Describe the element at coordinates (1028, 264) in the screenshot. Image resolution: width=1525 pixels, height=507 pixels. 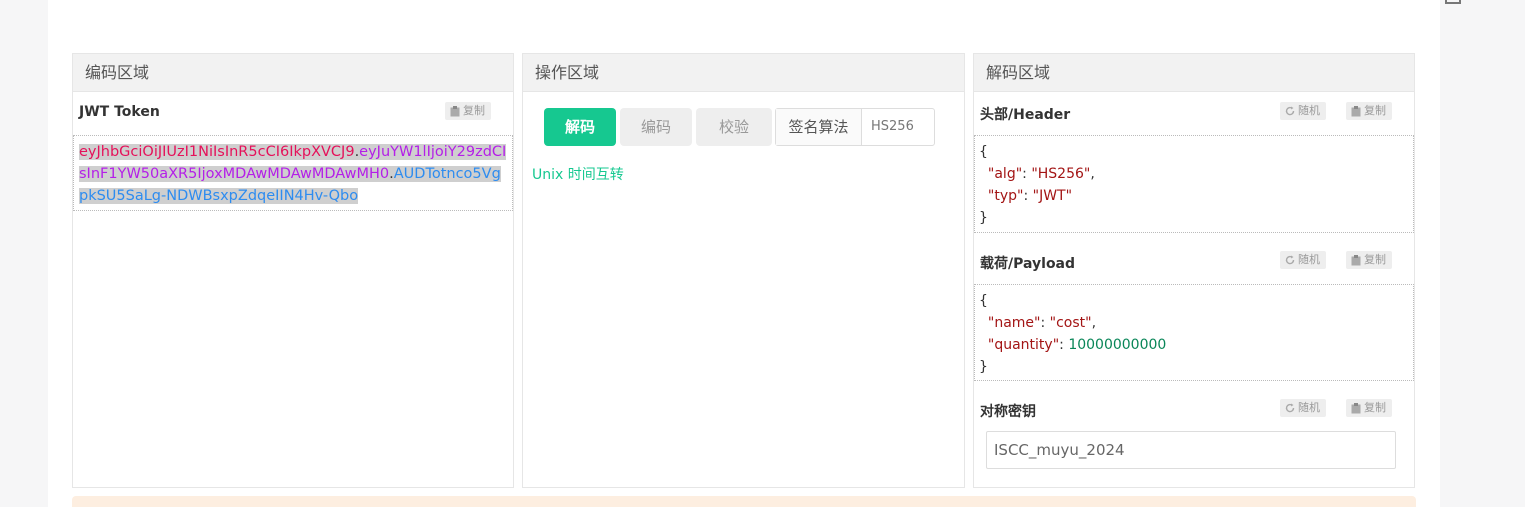
I see `payload-section-title: 载荷/Payload` at that location.